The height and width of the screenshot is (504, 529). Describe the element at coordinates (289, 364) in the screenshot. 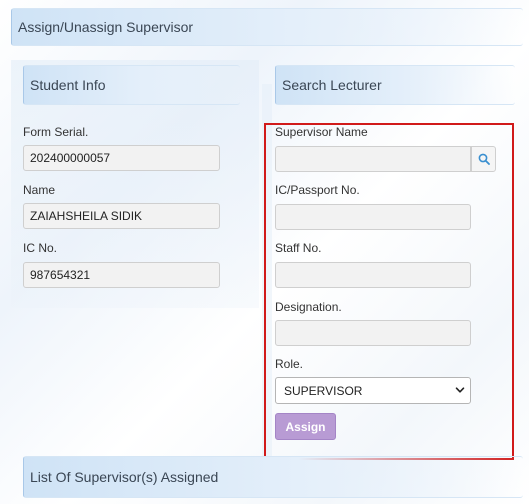

I see `role-label: Role.` at that location.